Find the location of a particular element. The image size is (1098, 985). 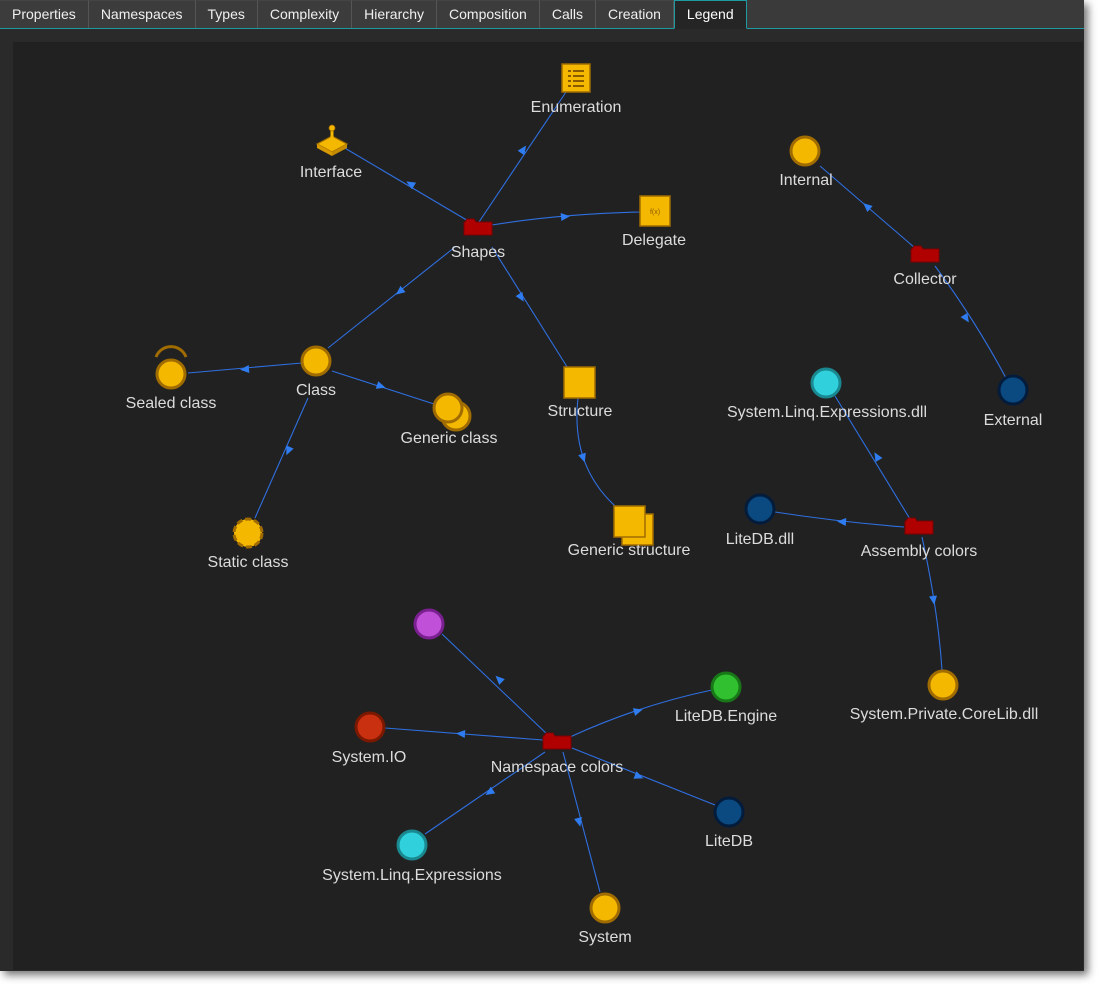

tab-composition: Composition is located at coordinates (488, 14).